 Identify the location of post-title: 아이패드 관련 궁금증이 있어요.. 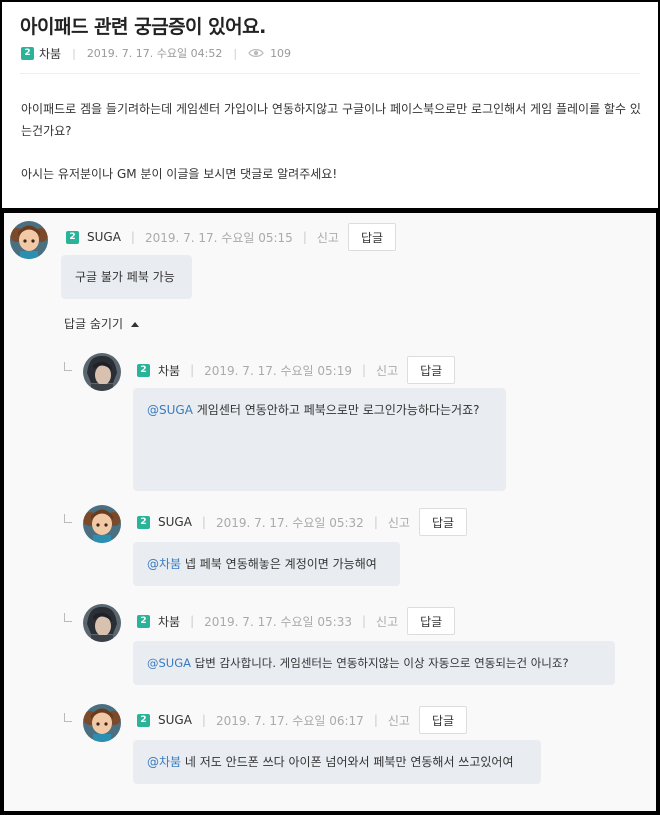
(143, 27).